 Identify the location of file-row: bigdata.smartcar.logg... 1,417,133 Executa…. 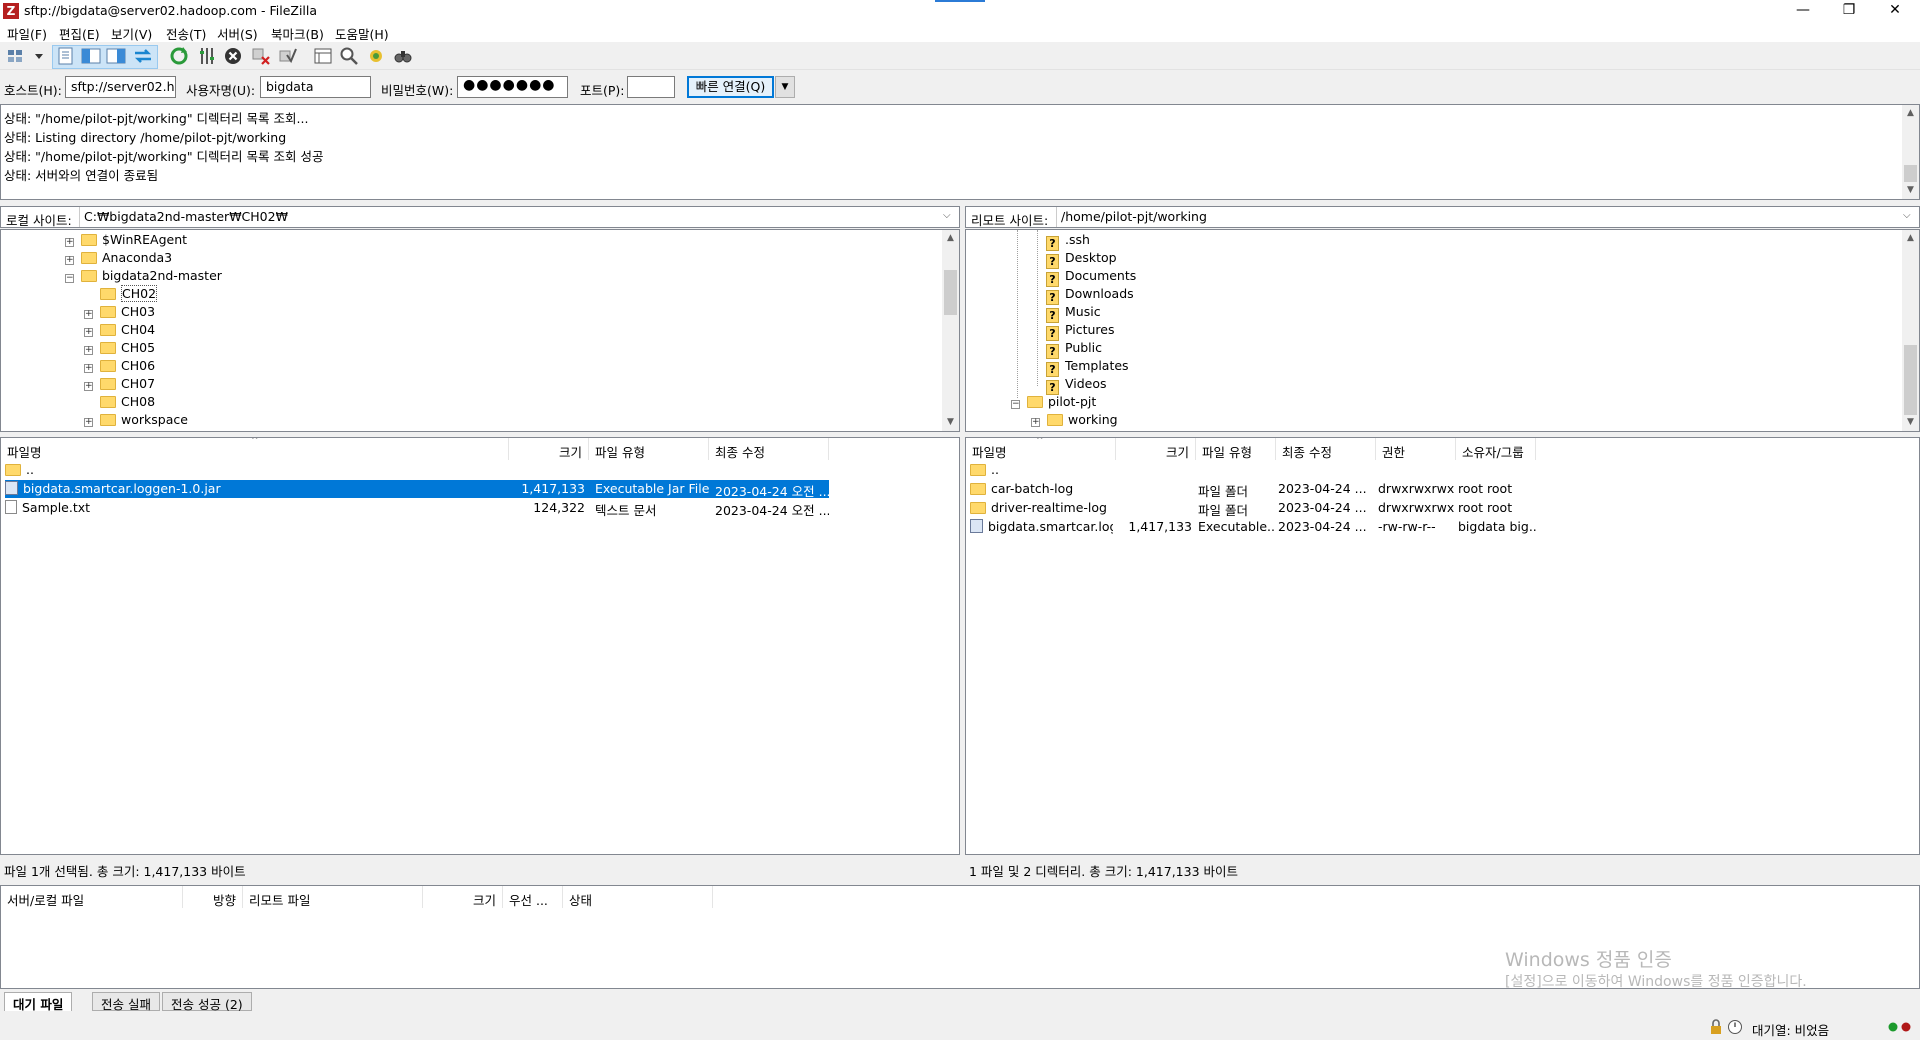
(1255, 527).